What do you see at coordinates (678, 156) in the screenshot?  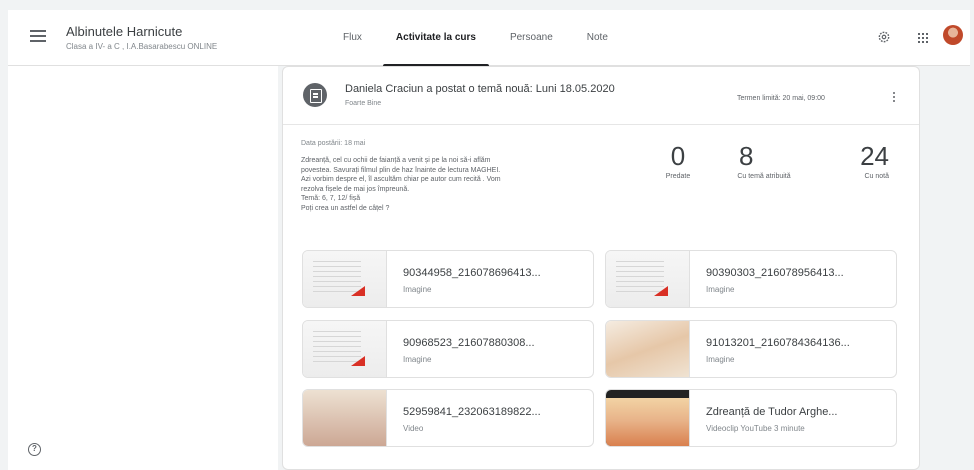 I see `stat-value: 0` at bounding box center [678, 156].